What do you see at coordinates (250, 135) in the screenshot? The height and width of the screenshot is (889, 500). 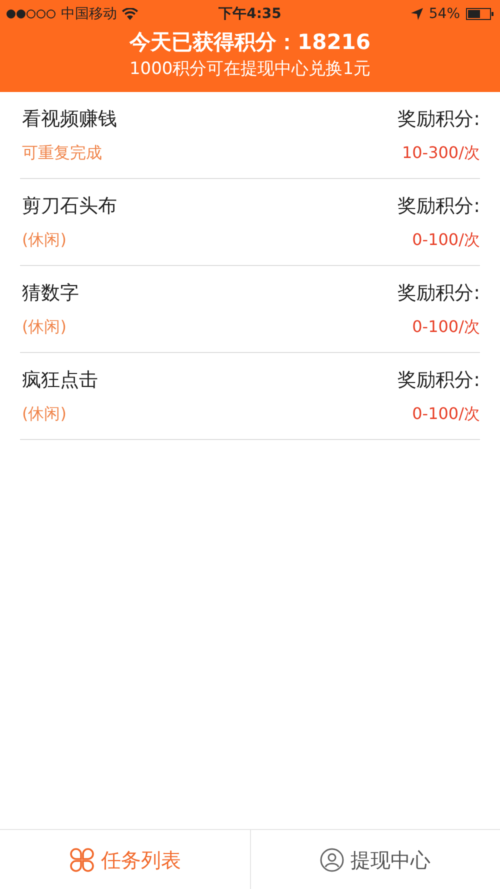 I see `task-item: 看视频赚钱 可重复完成 奖励积分: 10-300/次` at bounding box center [250, 135].